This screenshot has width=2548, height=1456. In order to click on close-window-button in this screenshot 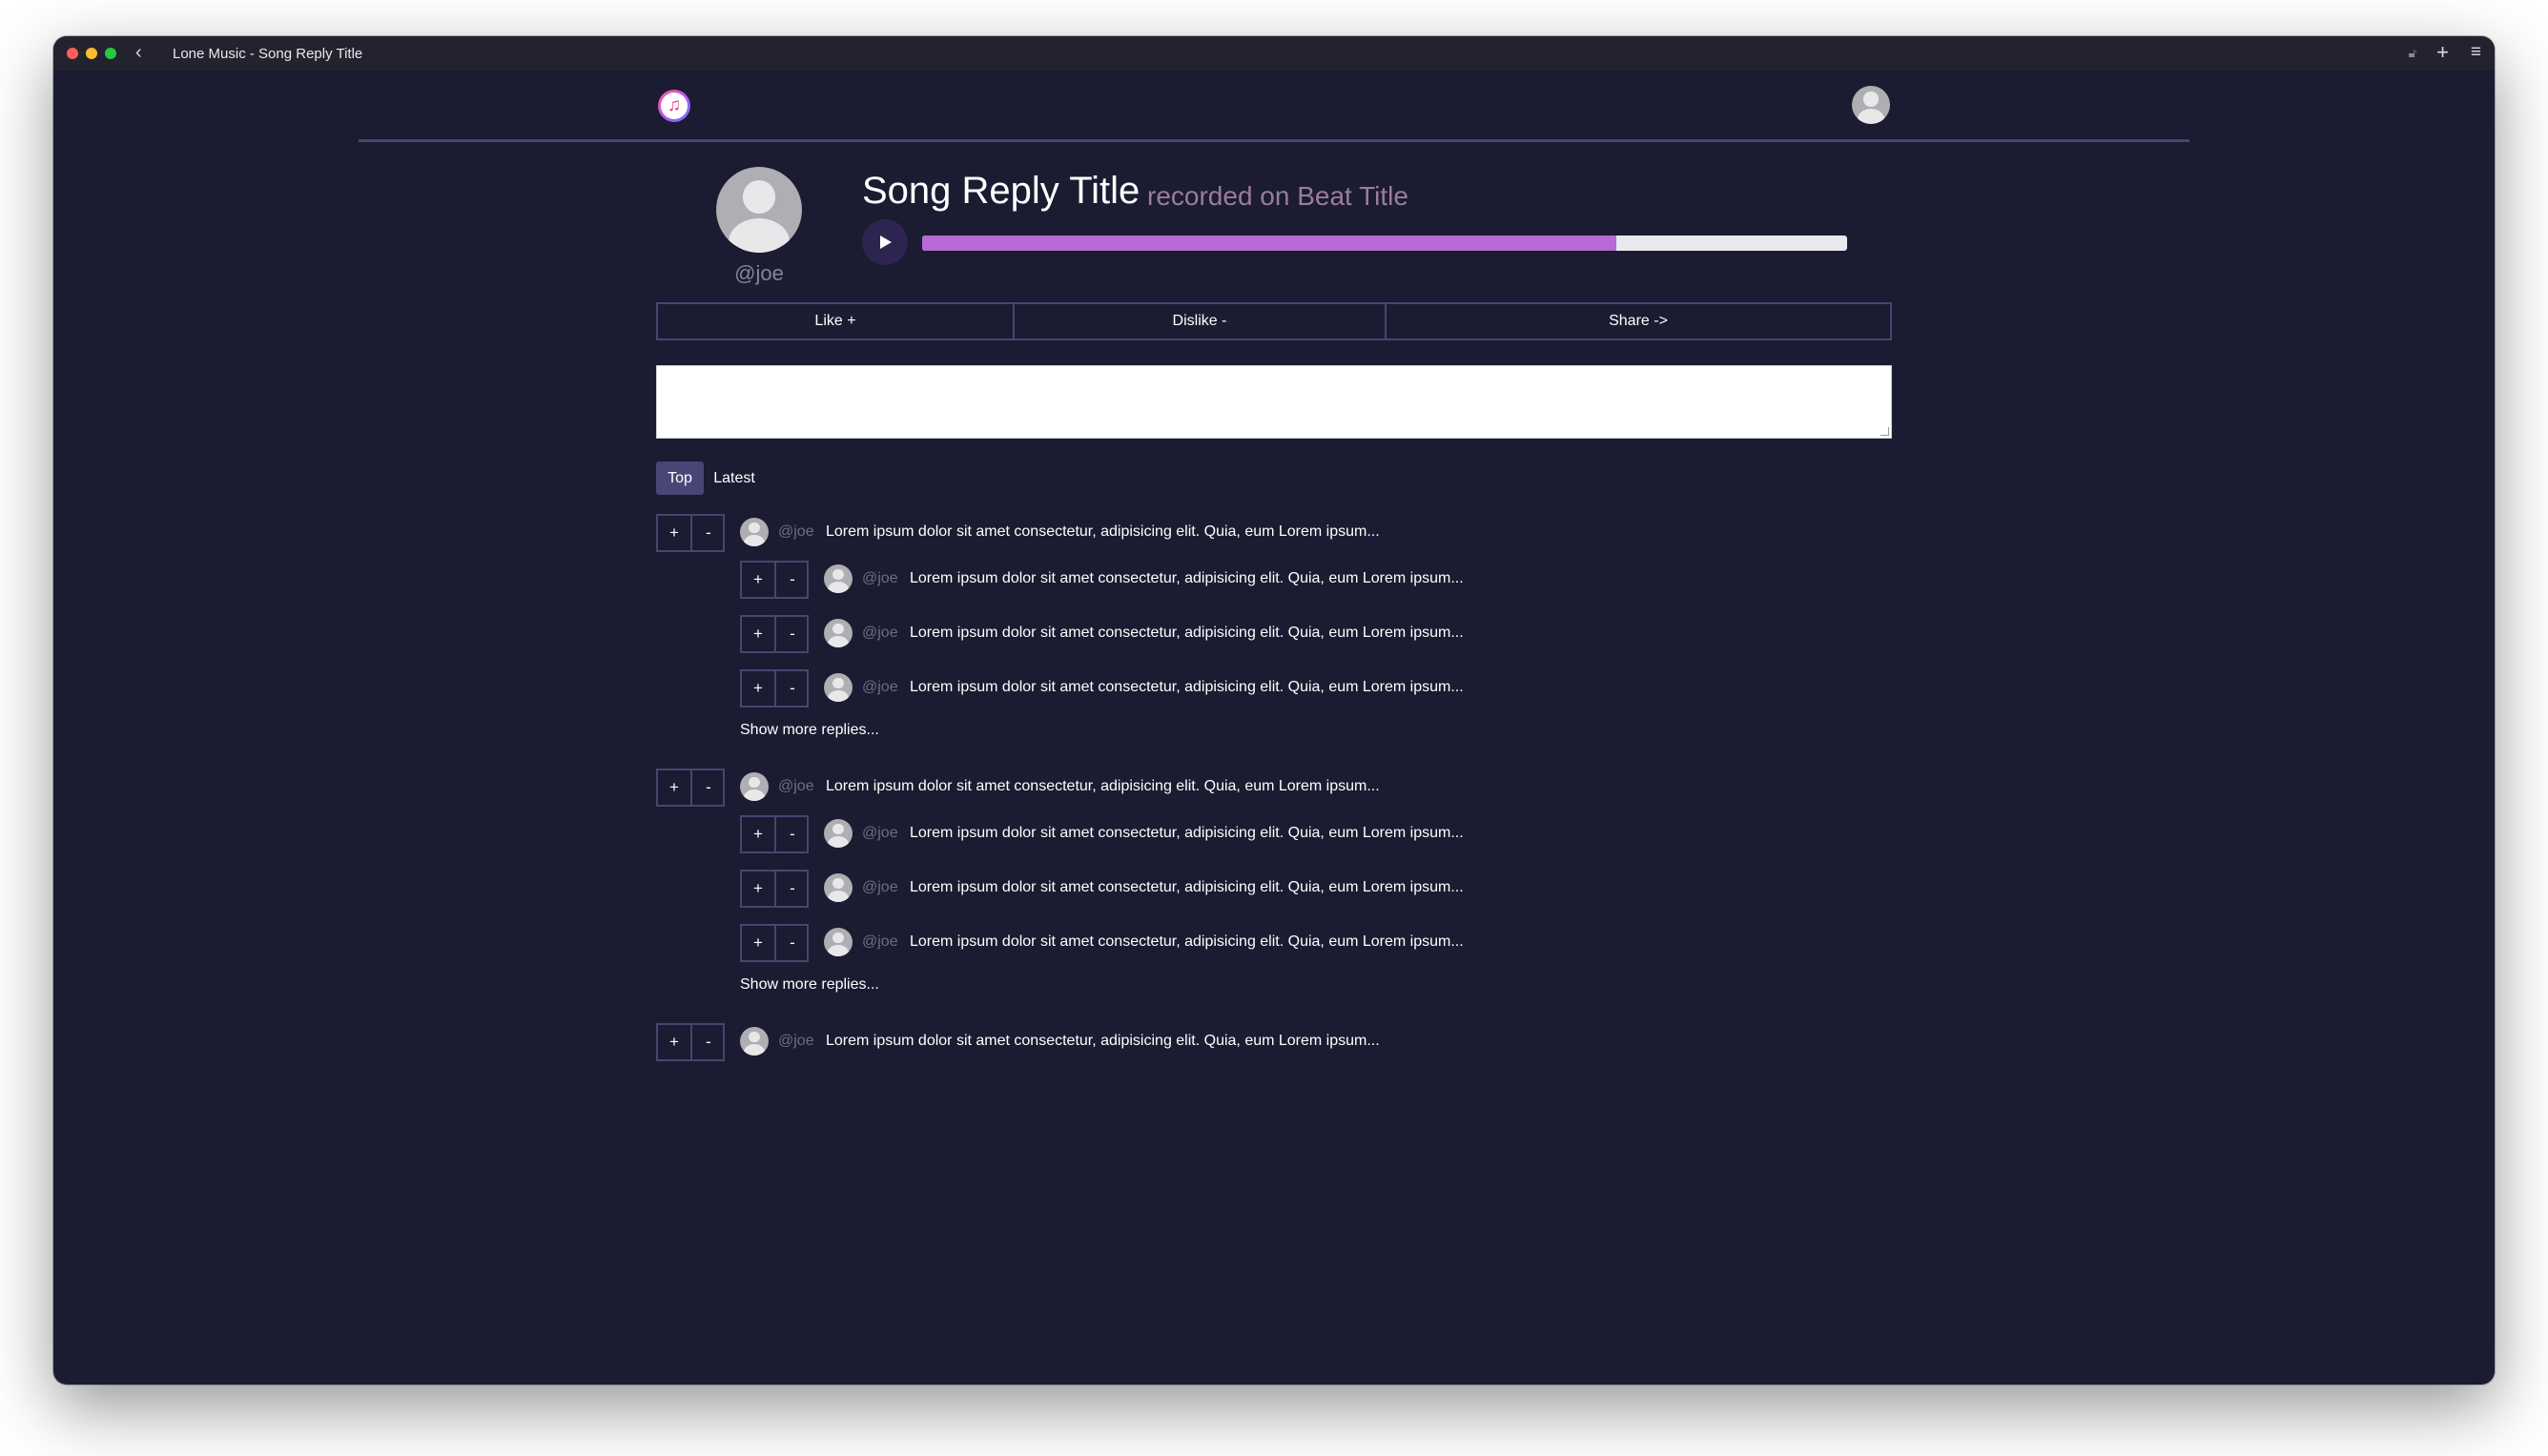, I will do `click(72, 53)`.